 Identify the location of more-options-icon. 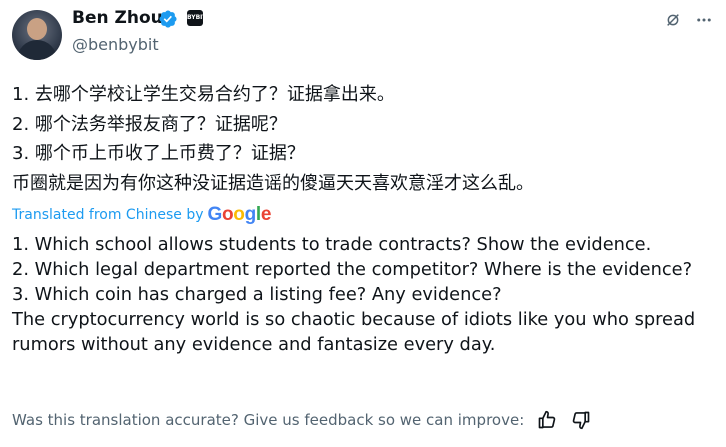
(704, 20).